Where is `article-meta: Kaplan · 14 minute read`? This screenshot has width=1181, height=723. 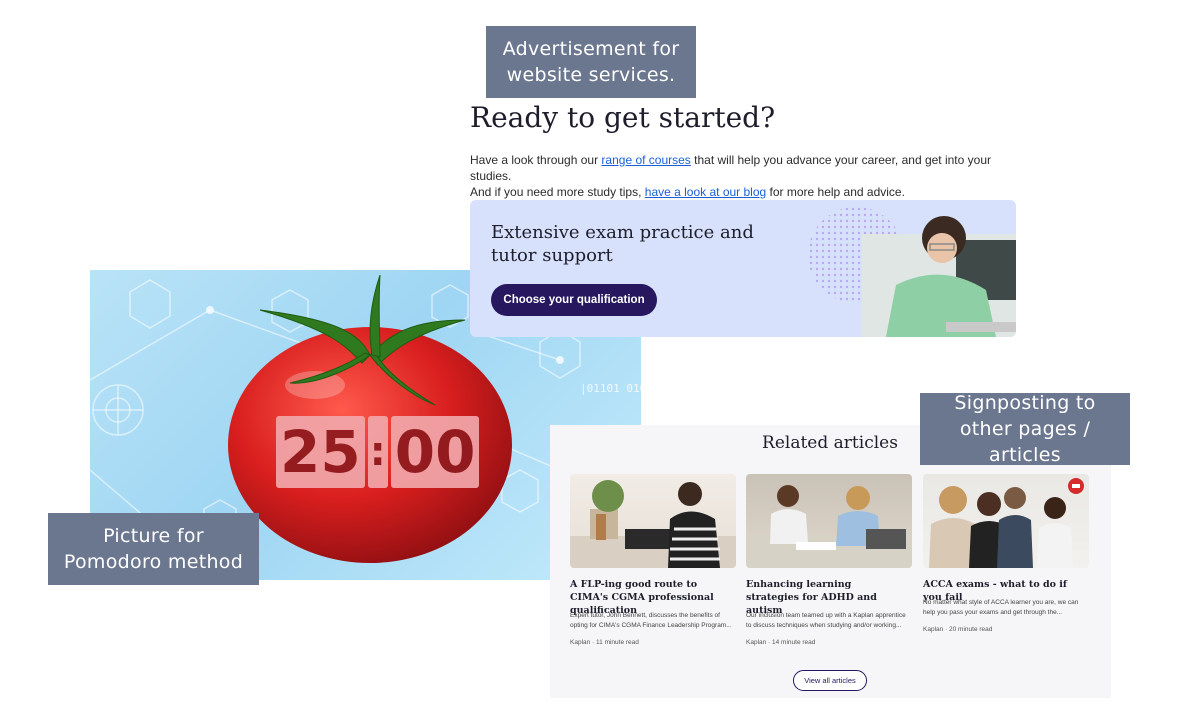 article-meta: Kaplan · 14 minute read is located at coordinates (781, 642).